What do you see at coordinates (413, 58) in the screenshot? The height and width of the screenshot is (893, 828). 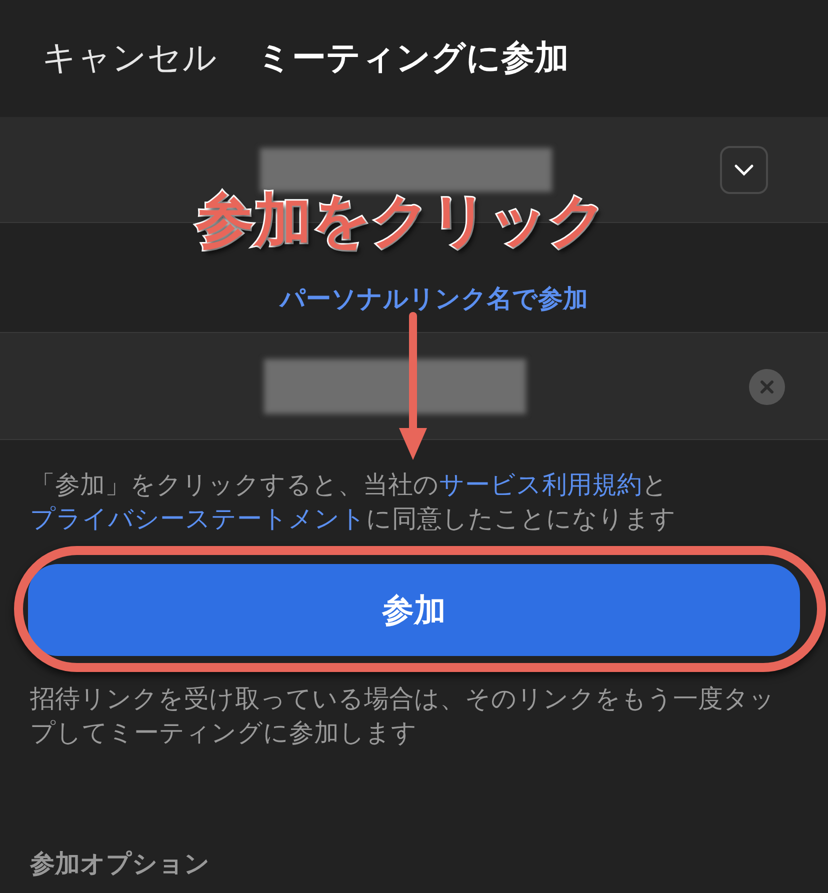 I see `screen-title: ミーティングに参加` at bounding box center [413, 58].